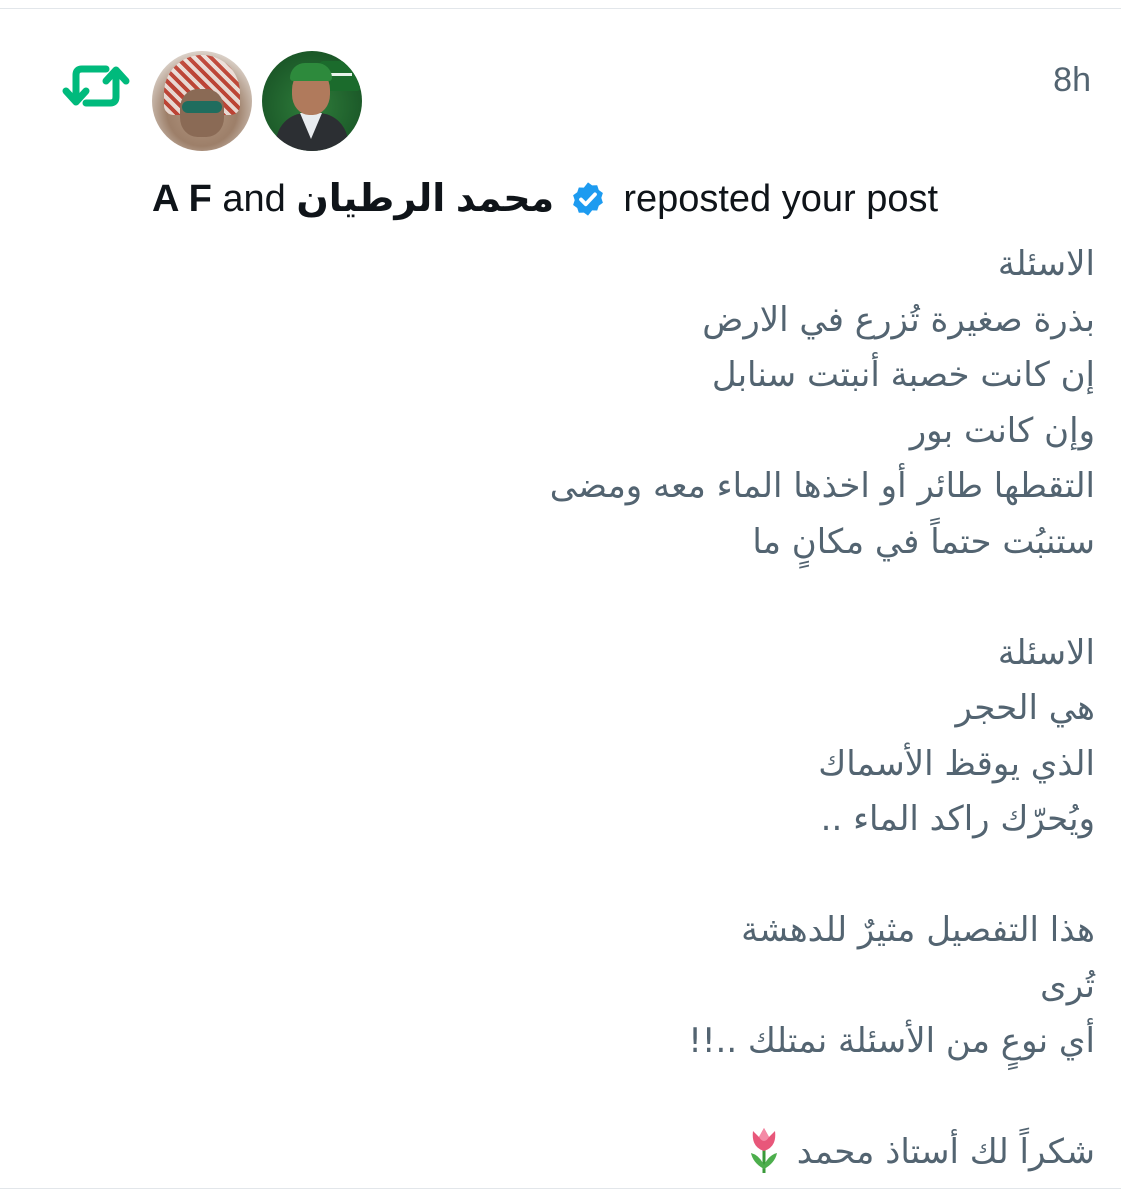 This screenshot has height=1200, width=1121. I want to click on avatar-mohammed-alrutayan, so click(312, 101).